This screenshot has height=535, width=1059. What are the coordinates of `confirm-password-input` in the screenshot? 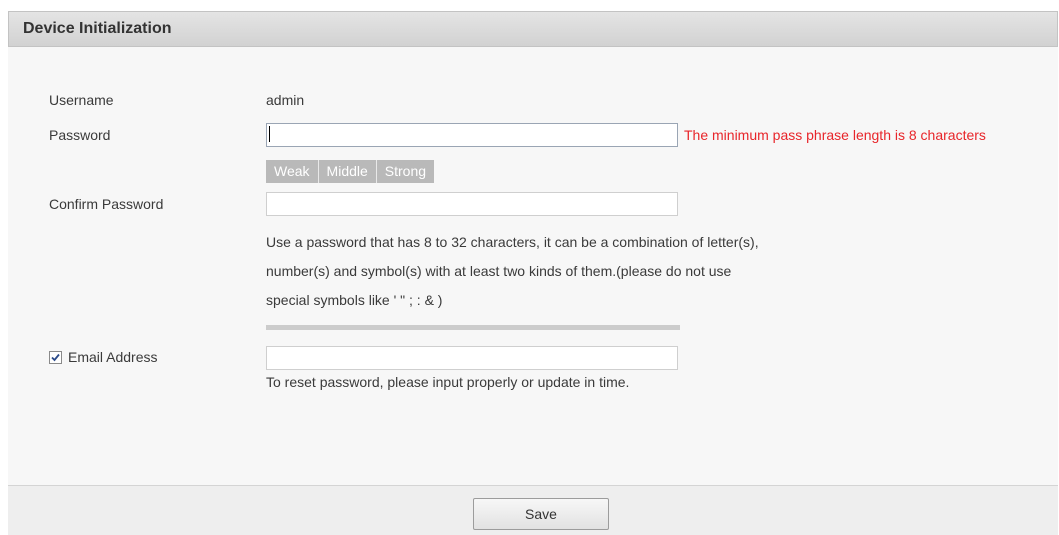 It's located at (472, 204).